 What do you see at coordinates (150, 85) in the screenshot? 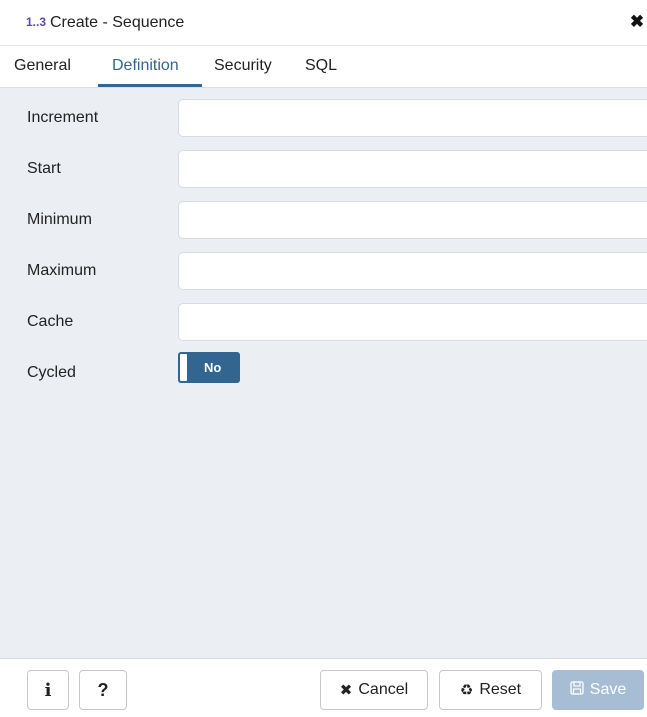
I see `active-tab-indicator` at bounding box center [150, 85].